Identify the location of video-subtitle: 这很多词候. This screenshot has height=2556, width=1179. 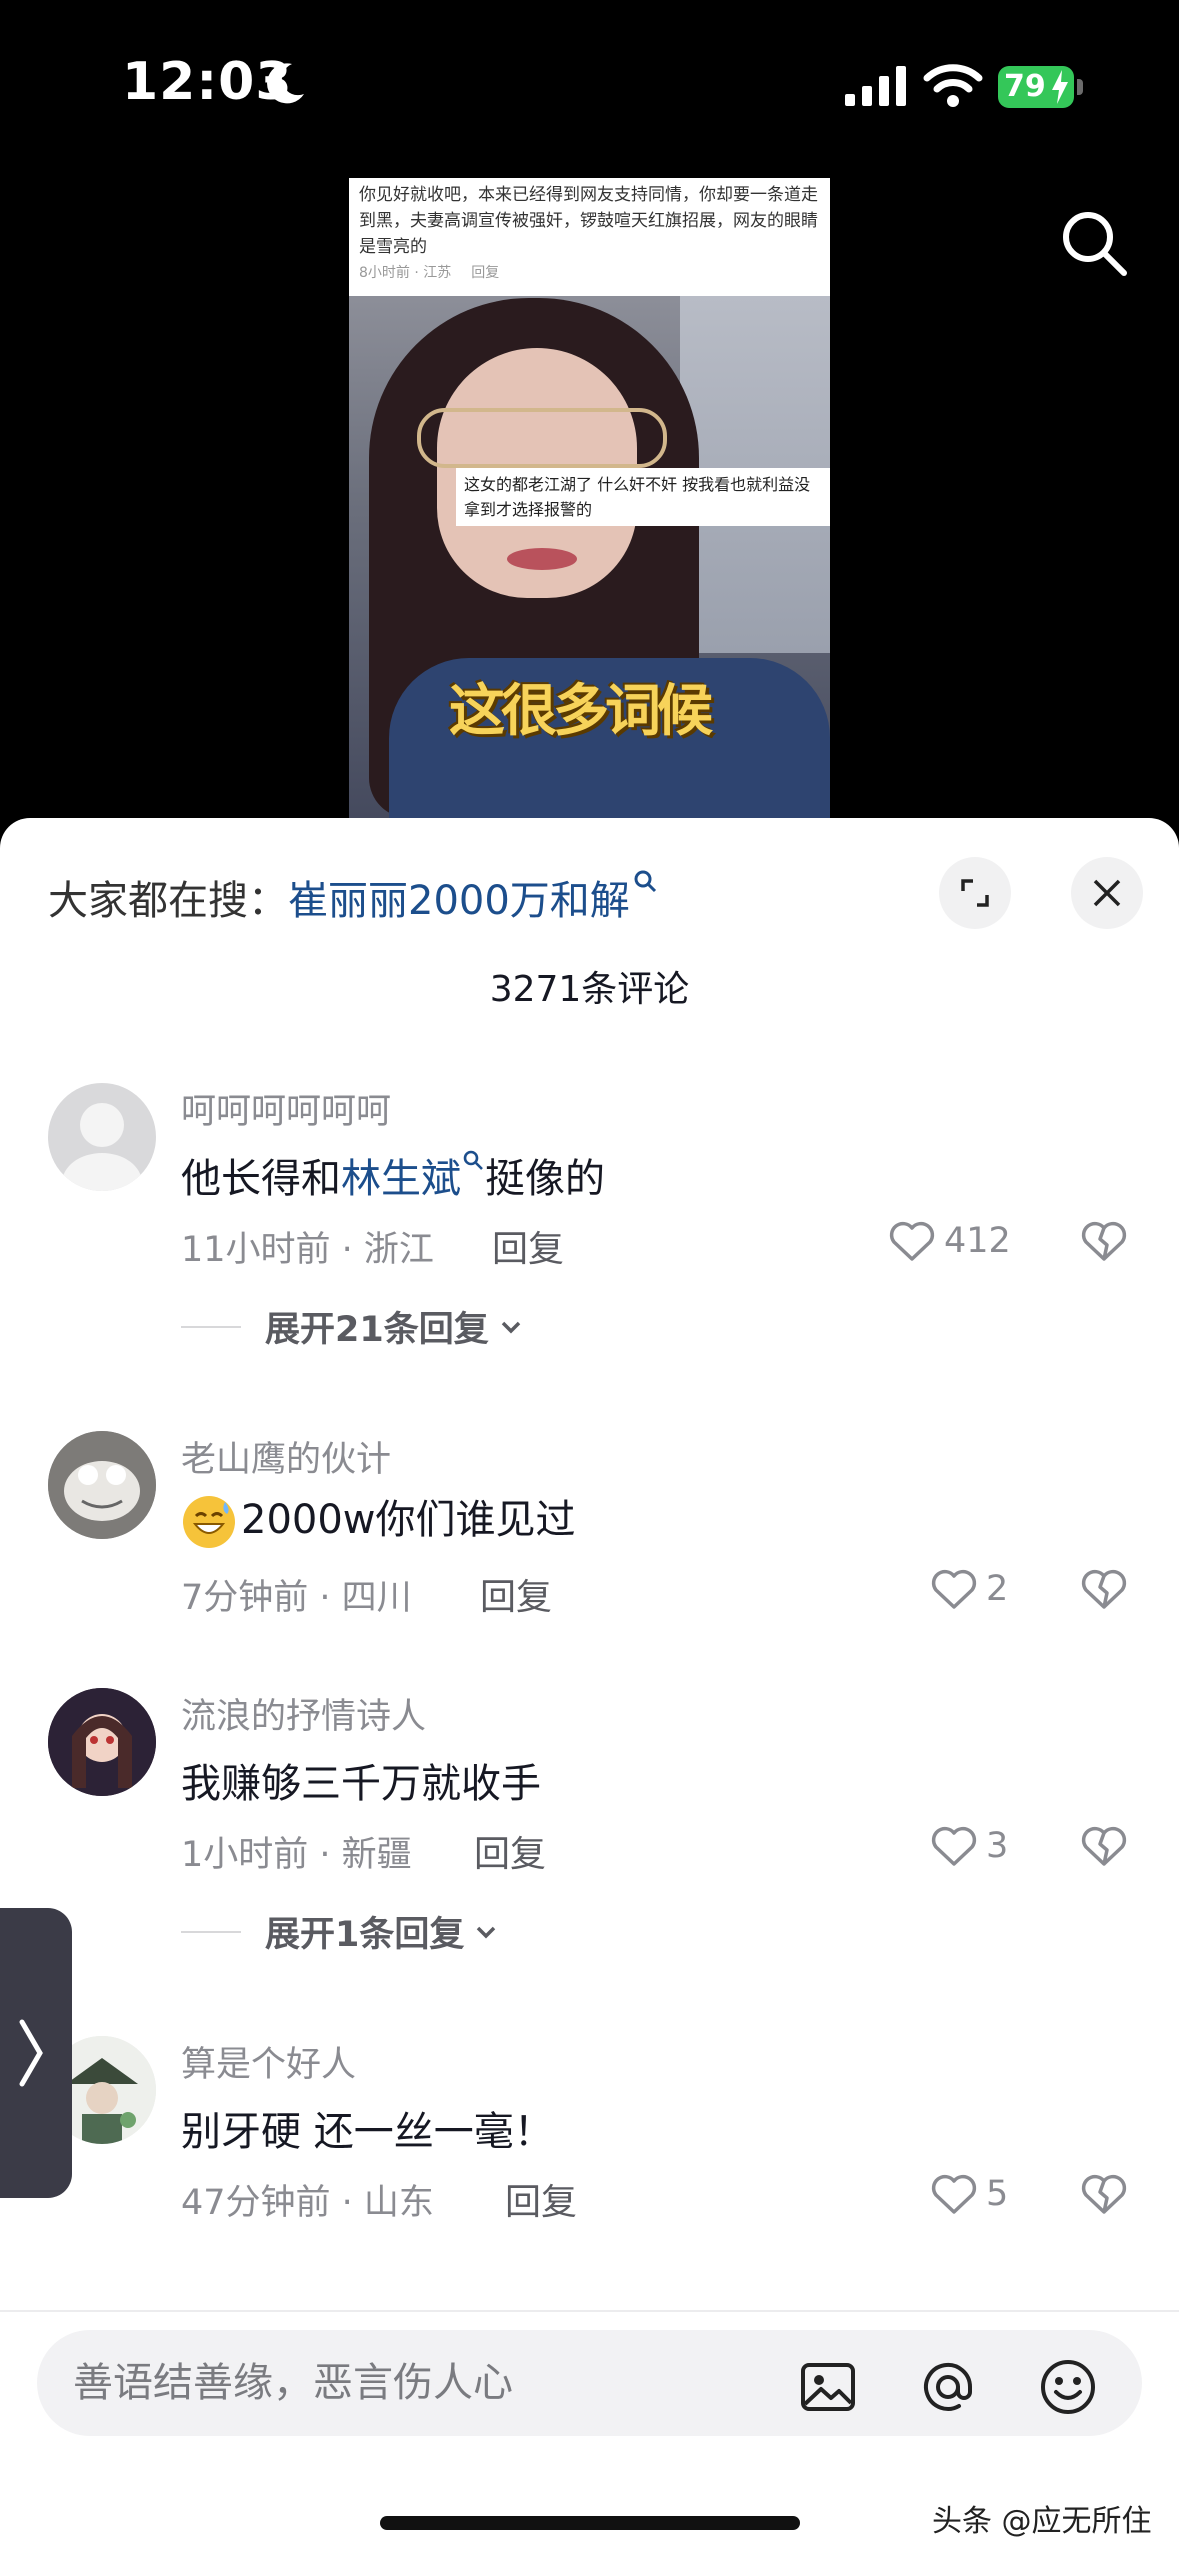
(581, 711).